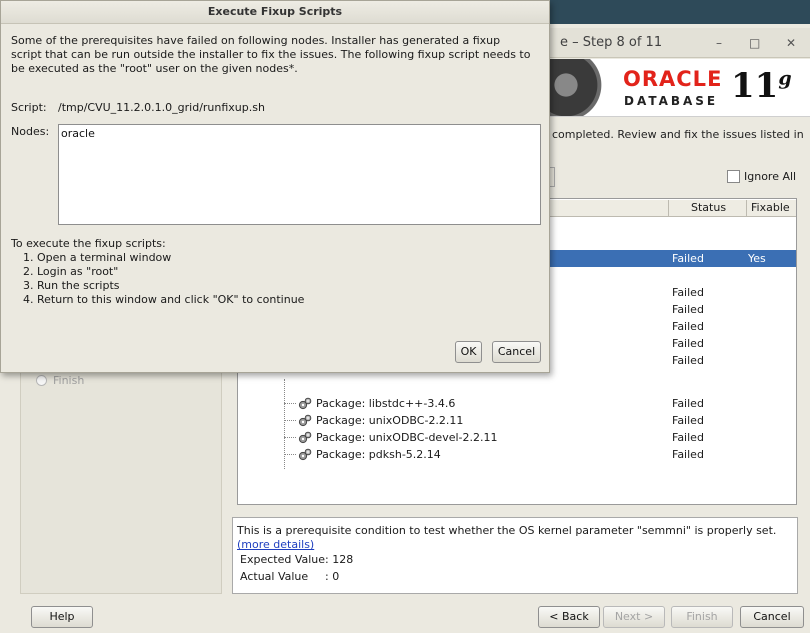 The height and width of the screenshot is (633, 810). What do you see at coordinates (754, 43) in the screenshot?
I see `maximize-icon: □` at bounding box center [754, 43].